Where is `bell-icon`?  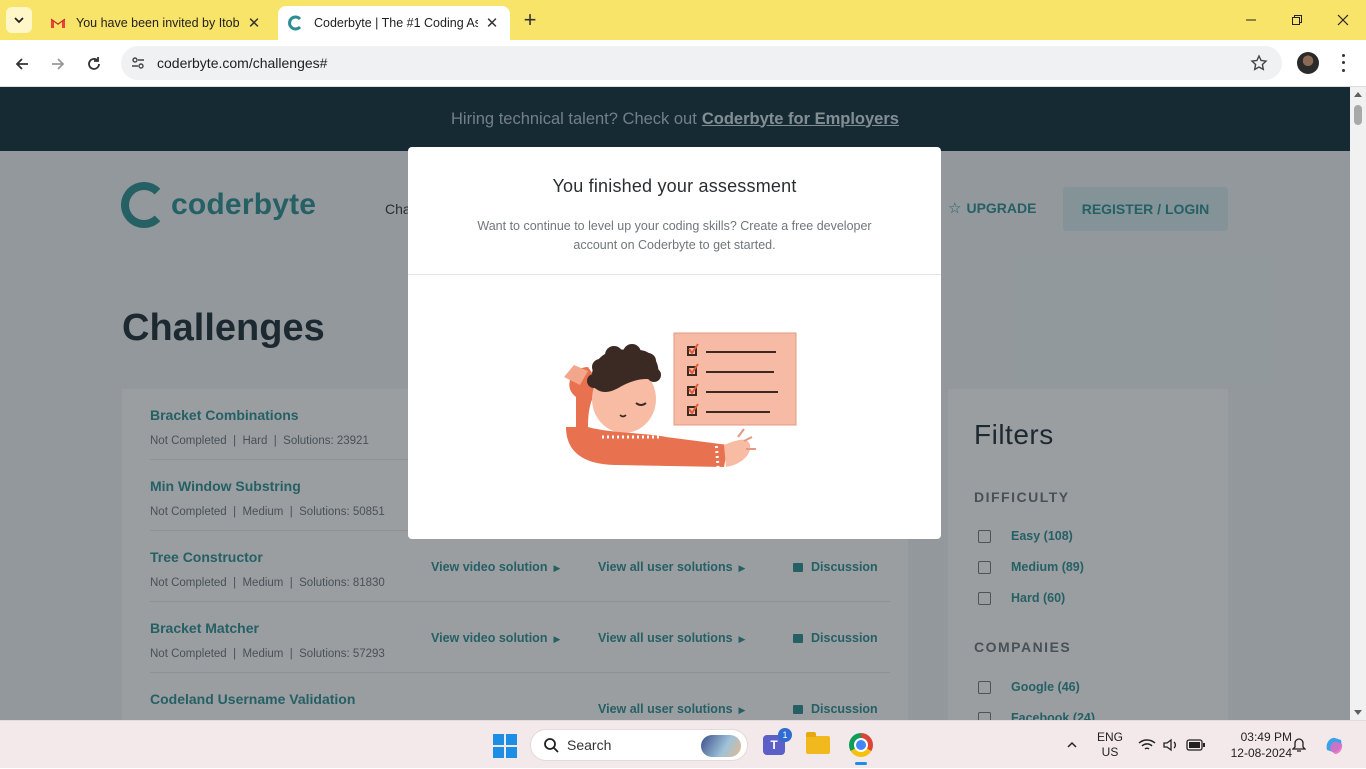
bell-icon is located at coordinates (1299, 745).